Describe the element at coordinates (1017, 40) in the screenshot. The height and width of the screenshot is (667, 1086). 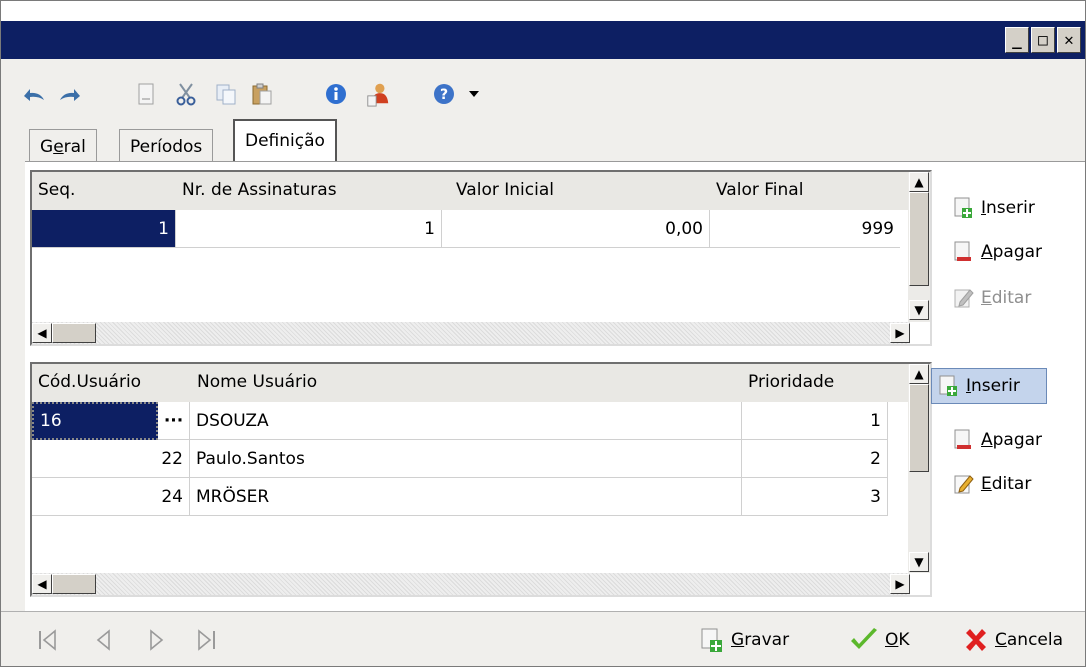
I see `minimize-button: _` at that location.